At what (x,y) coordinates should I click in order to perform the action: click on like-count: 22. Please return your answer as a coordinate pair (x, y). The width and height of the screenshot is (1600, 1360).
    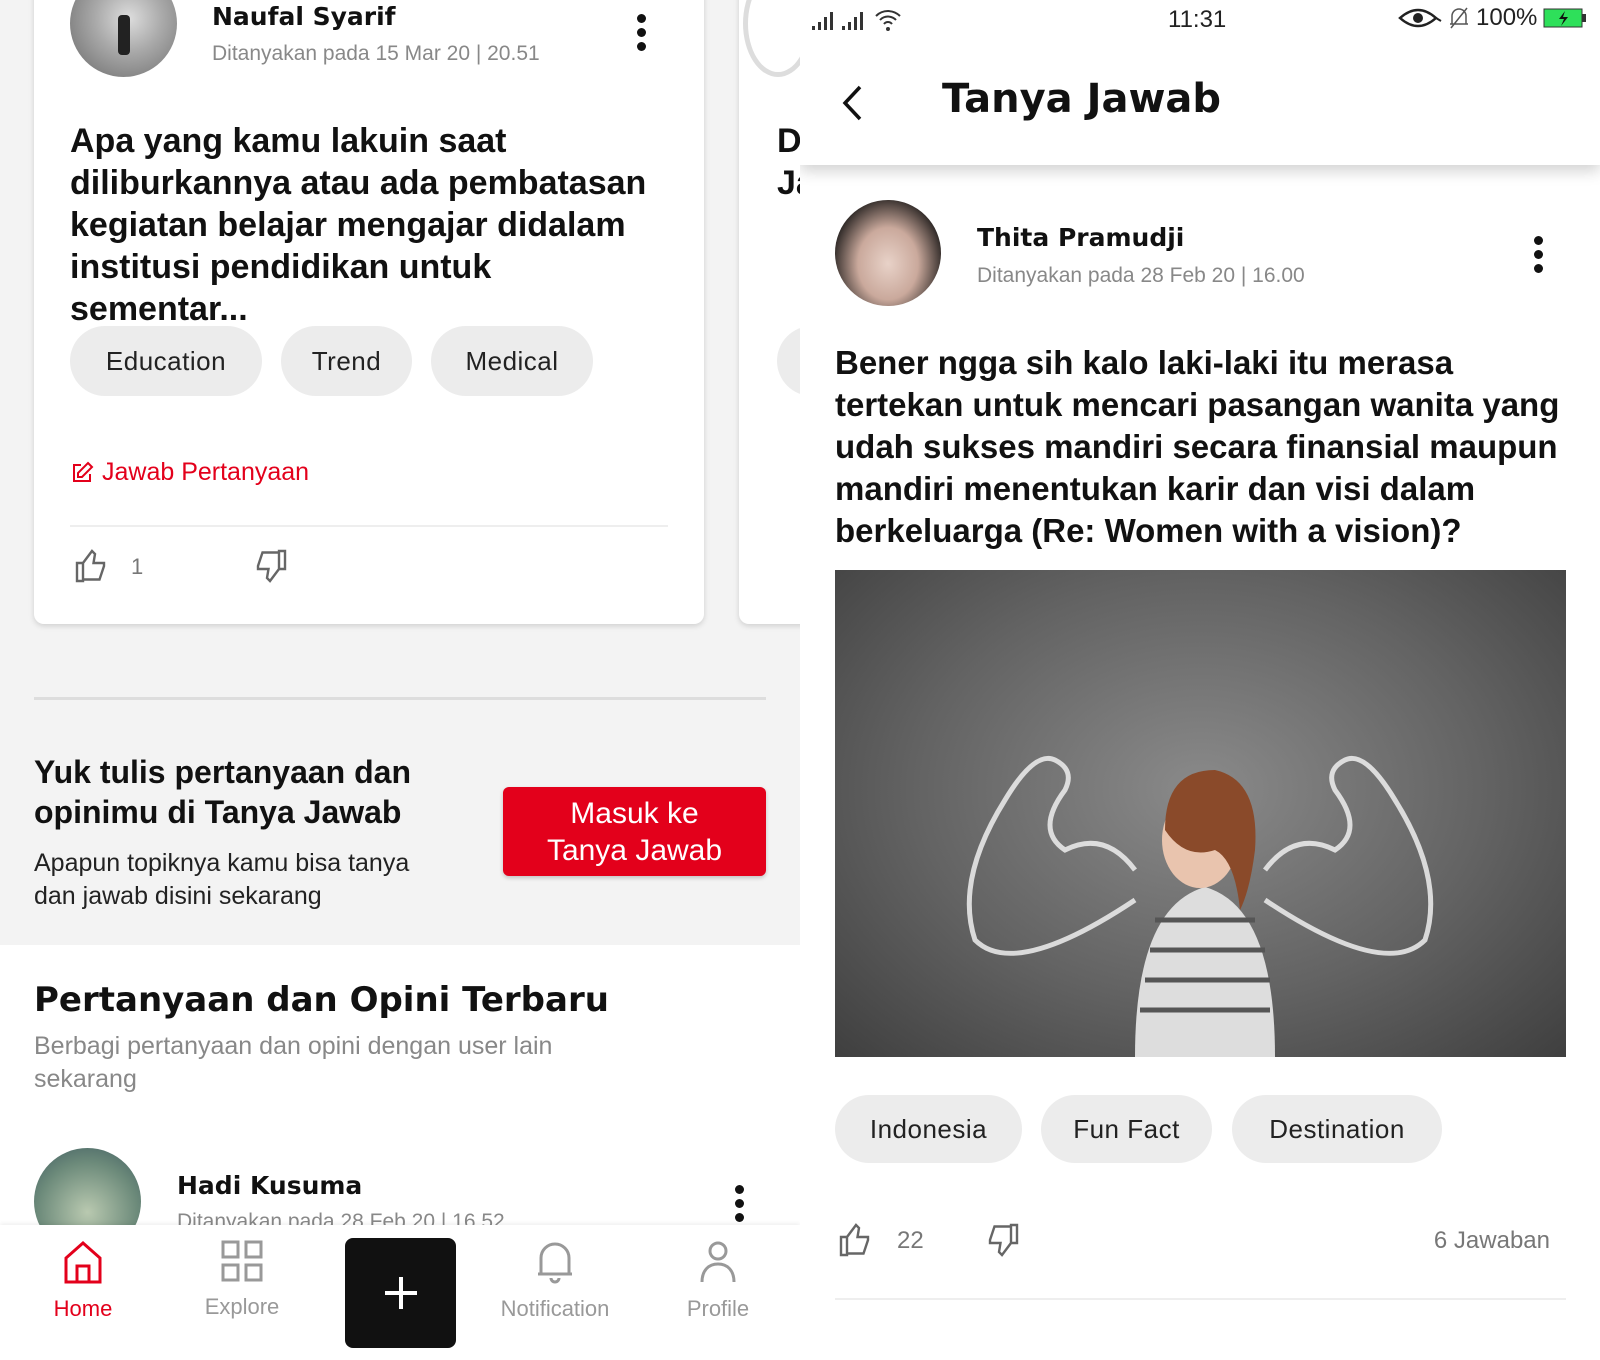
    Looking at the image, I should click on (910, 1240).